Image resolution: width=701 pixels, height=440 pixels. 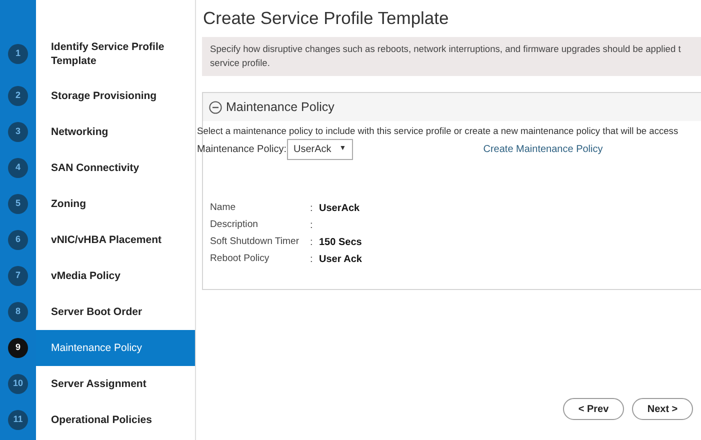 I want to click on field-label: Maintenance Policy:, so click(x=241, y=150).